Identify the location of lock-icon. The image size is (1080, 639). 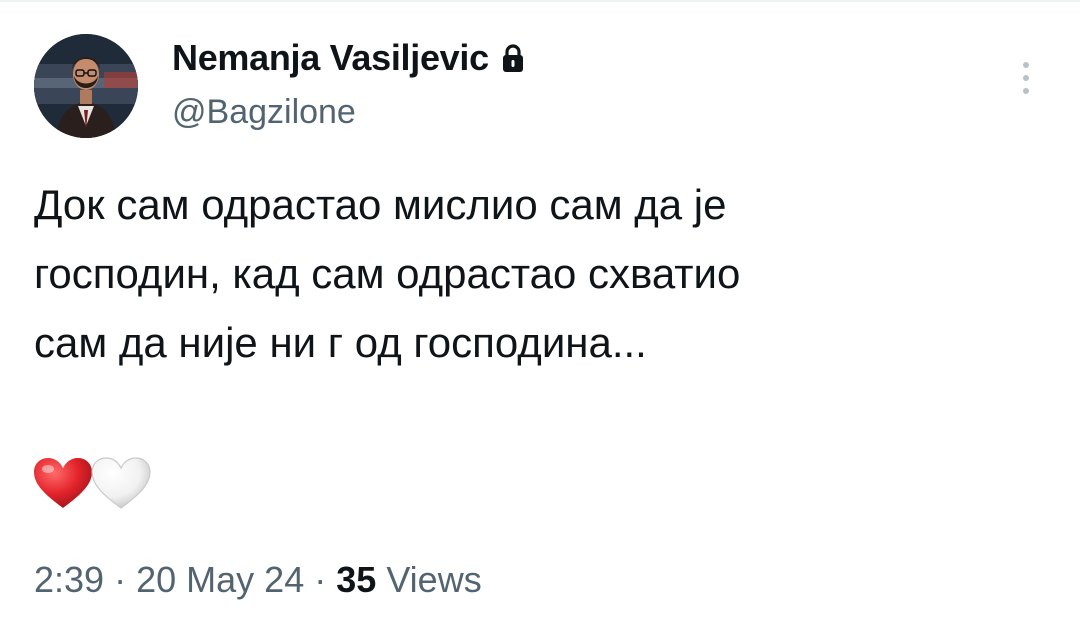
(513, 61).